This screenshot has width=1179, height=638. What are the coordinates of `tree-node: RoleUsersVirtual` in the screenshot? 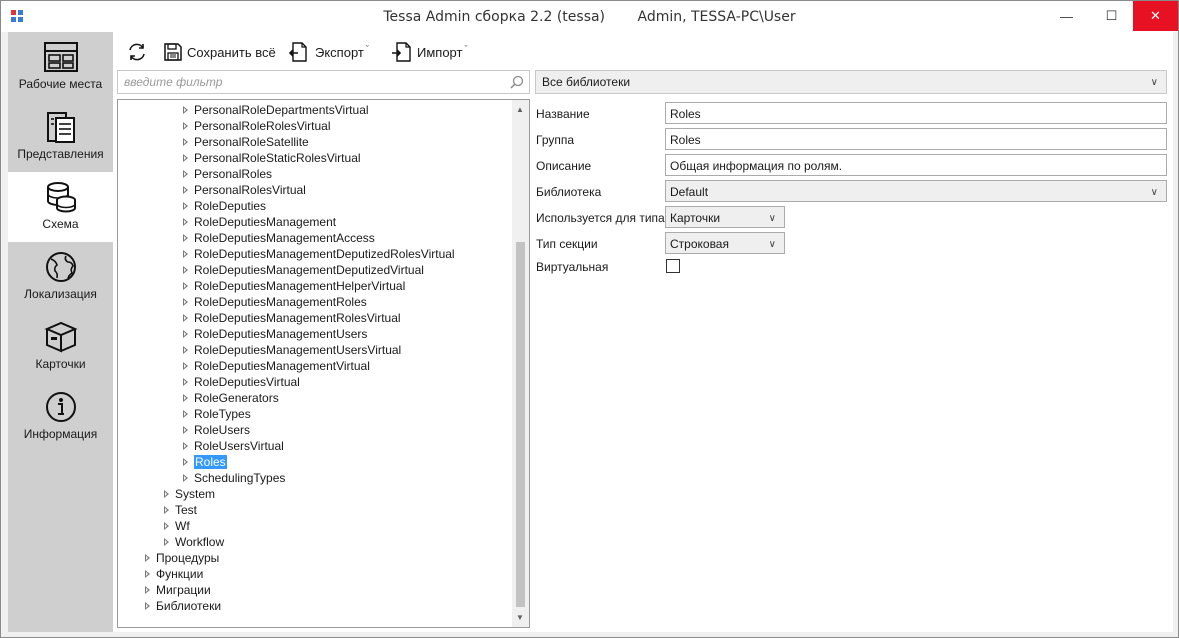 It's located at (233, 446).